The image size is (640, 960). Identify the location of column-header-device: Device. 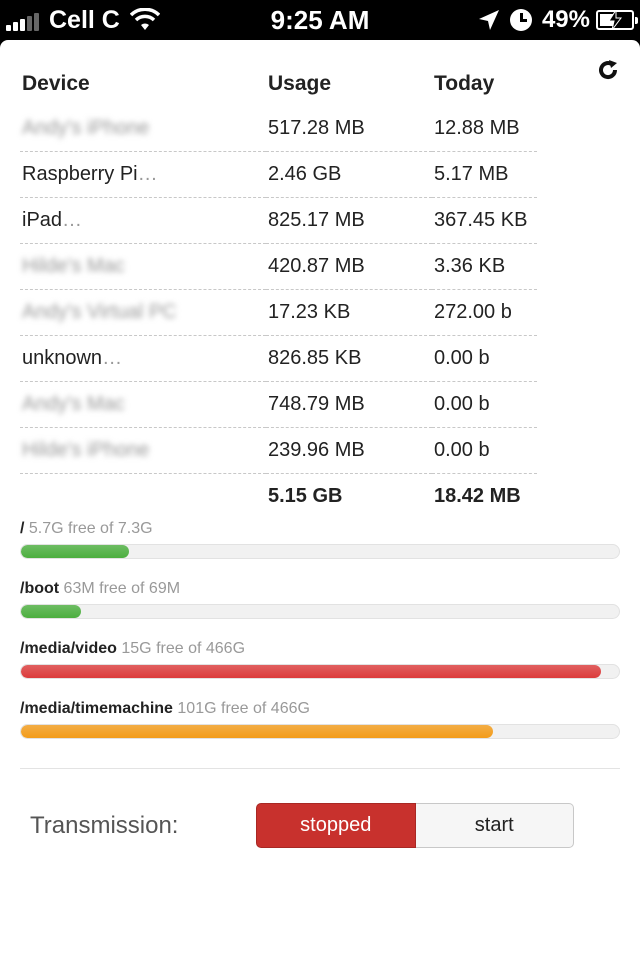
(56, 83).